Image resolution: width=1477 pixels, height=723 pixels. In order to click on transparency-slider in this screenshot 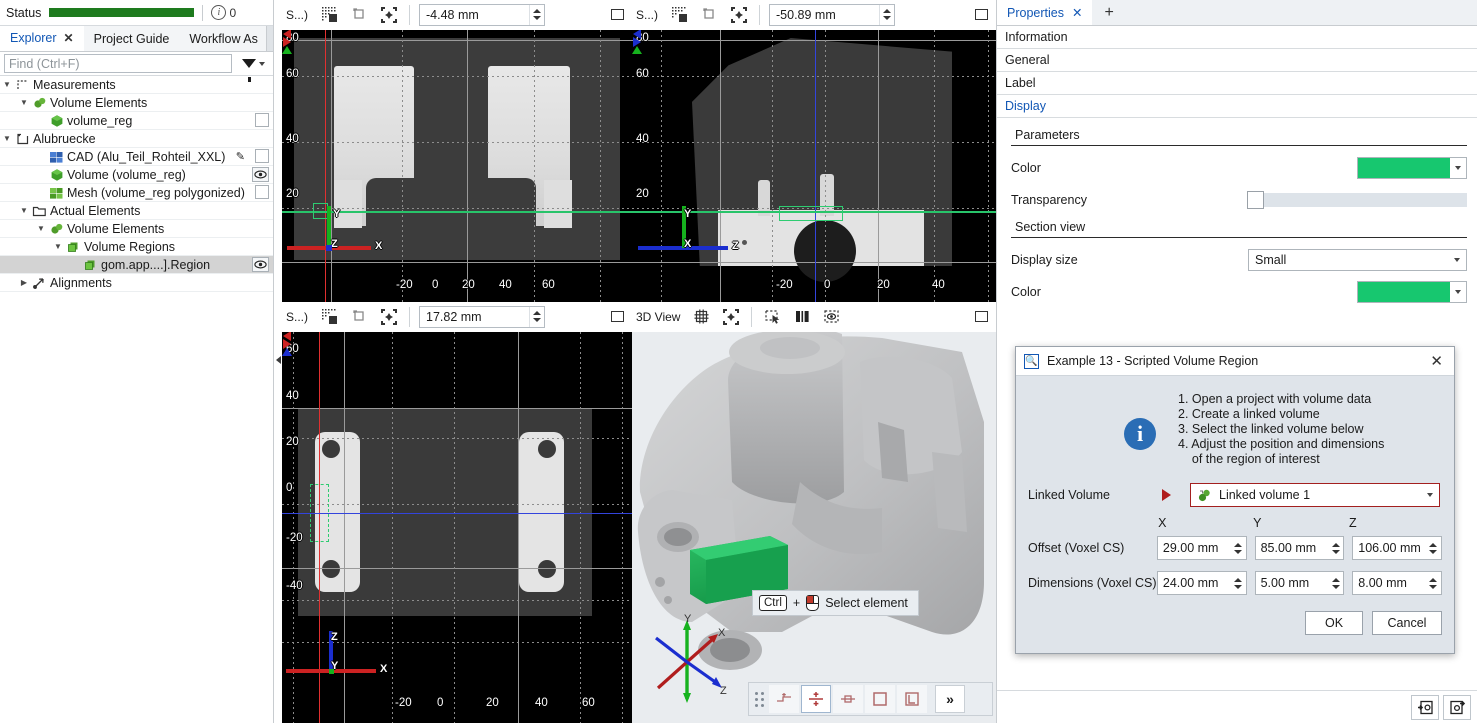, I will do `click(1357, 200)`.